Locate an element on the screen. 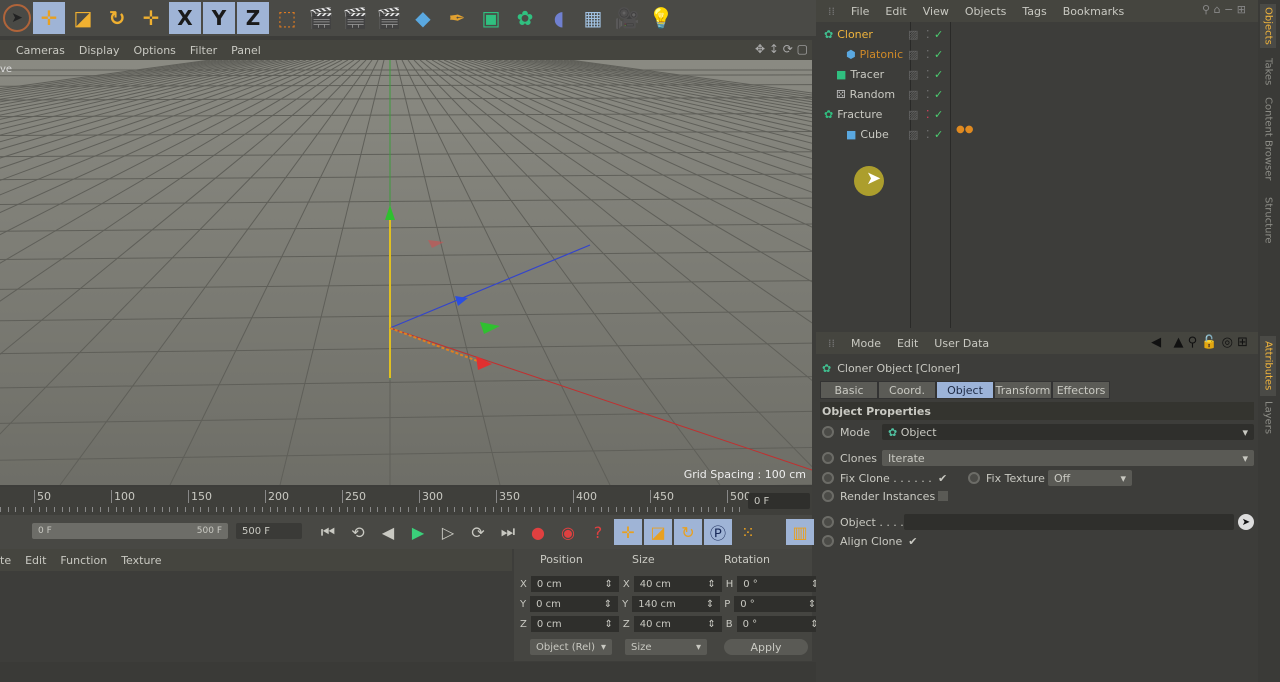 This screenshot has height=682, width=1280. coord-mode-dropdown: Object (Rel) ▾ is located at coordinates (571, 647).